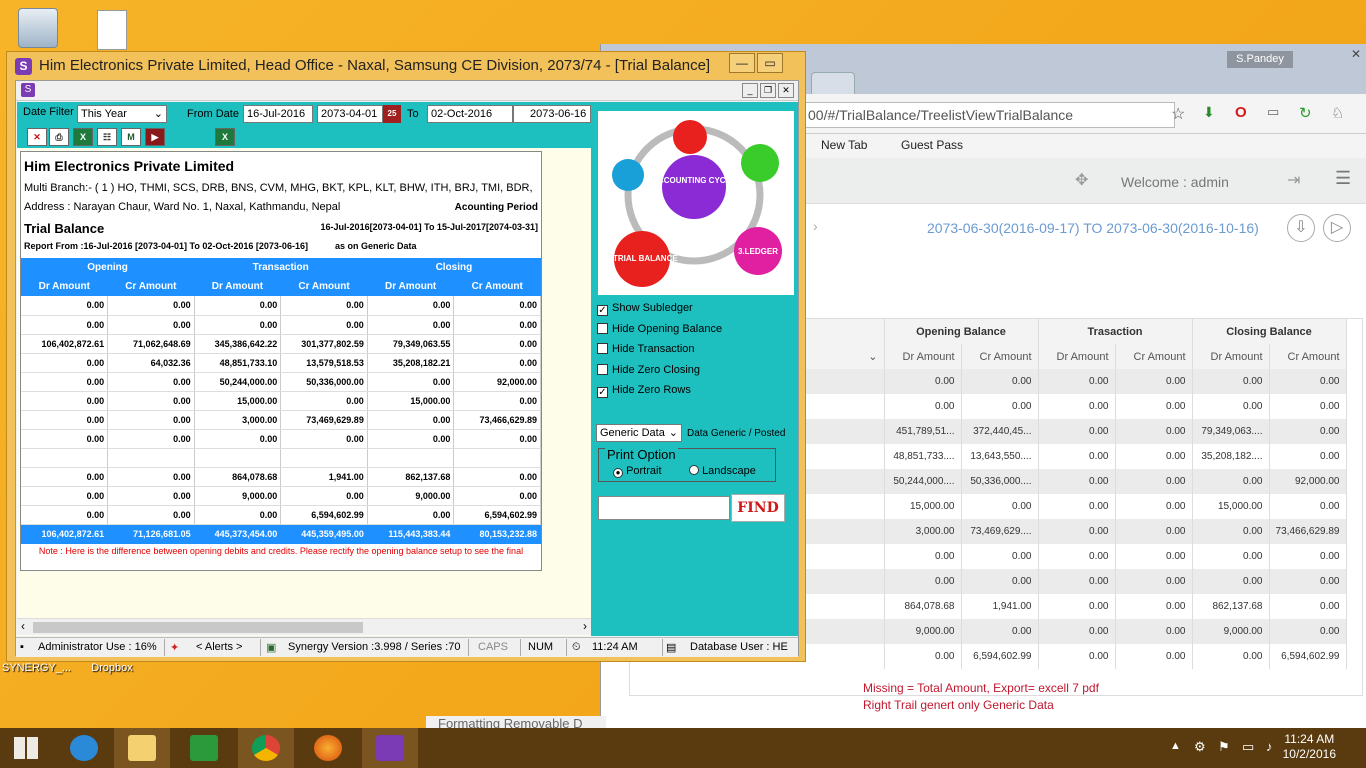 Image resolution: width=1366 pixels, height=768 pixels. What do you see at coordinates (281, 515) in the screenshot?
I see `report-row: 0.00 0.00 0.00 6,594,602.99 0.00 6,594,602.99` at bounding box center [281, 515].